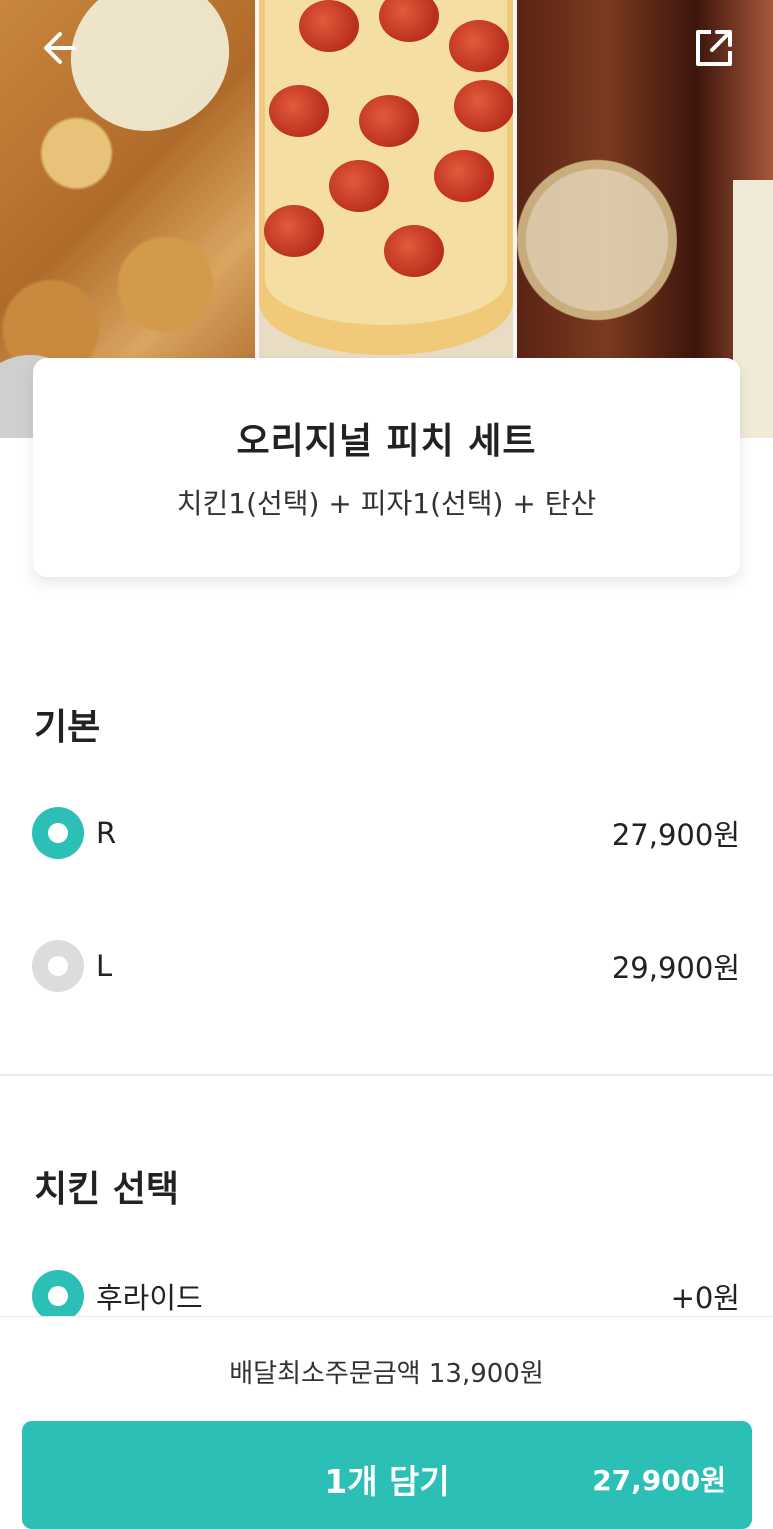  I want to click on menu-title: 오리지널 피치 세트, so click(386, 441).